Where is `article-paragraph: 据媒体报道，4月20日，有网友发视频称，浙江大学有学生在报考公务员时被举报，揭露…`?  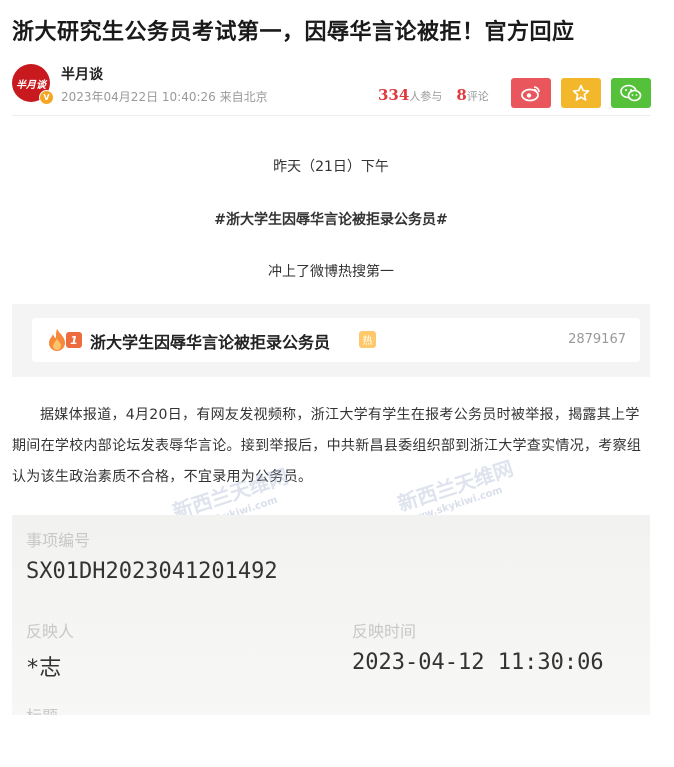
article-paragraph: 据媒体报道，4月20日，有网友发视频称，浙江大学有学生在报考公务员时被举报，揭露… is located at coordinates (327, 446).